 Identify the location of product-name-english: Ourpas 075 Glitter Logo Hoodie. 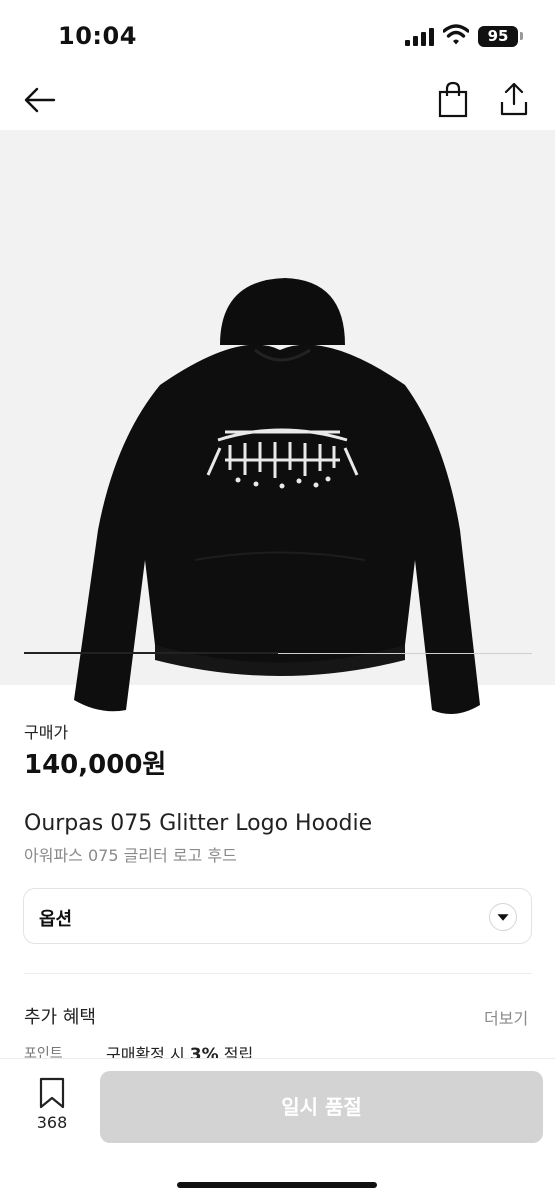
(198, 823).